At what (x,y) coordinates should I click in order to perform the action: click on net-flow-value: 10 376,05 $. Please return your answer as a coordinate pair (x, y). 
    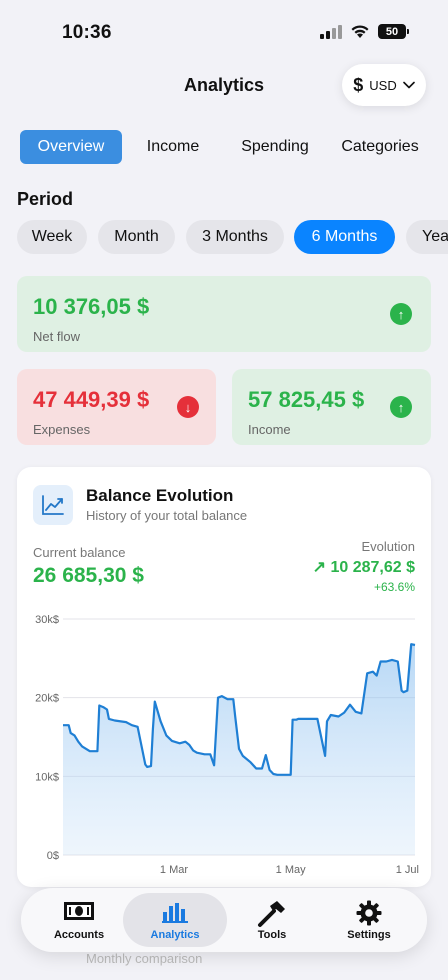
    Looking at the image, I should click on (91, 306).